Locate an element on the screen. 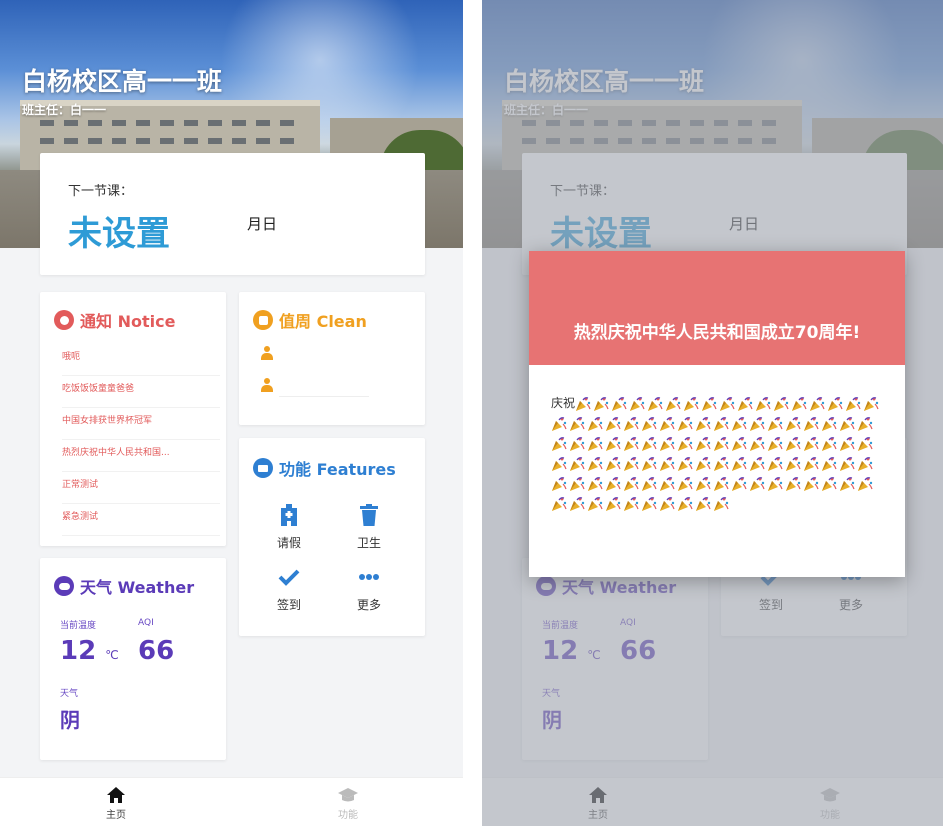  next-class-date: 月日 is located at coordinates (262, 224).